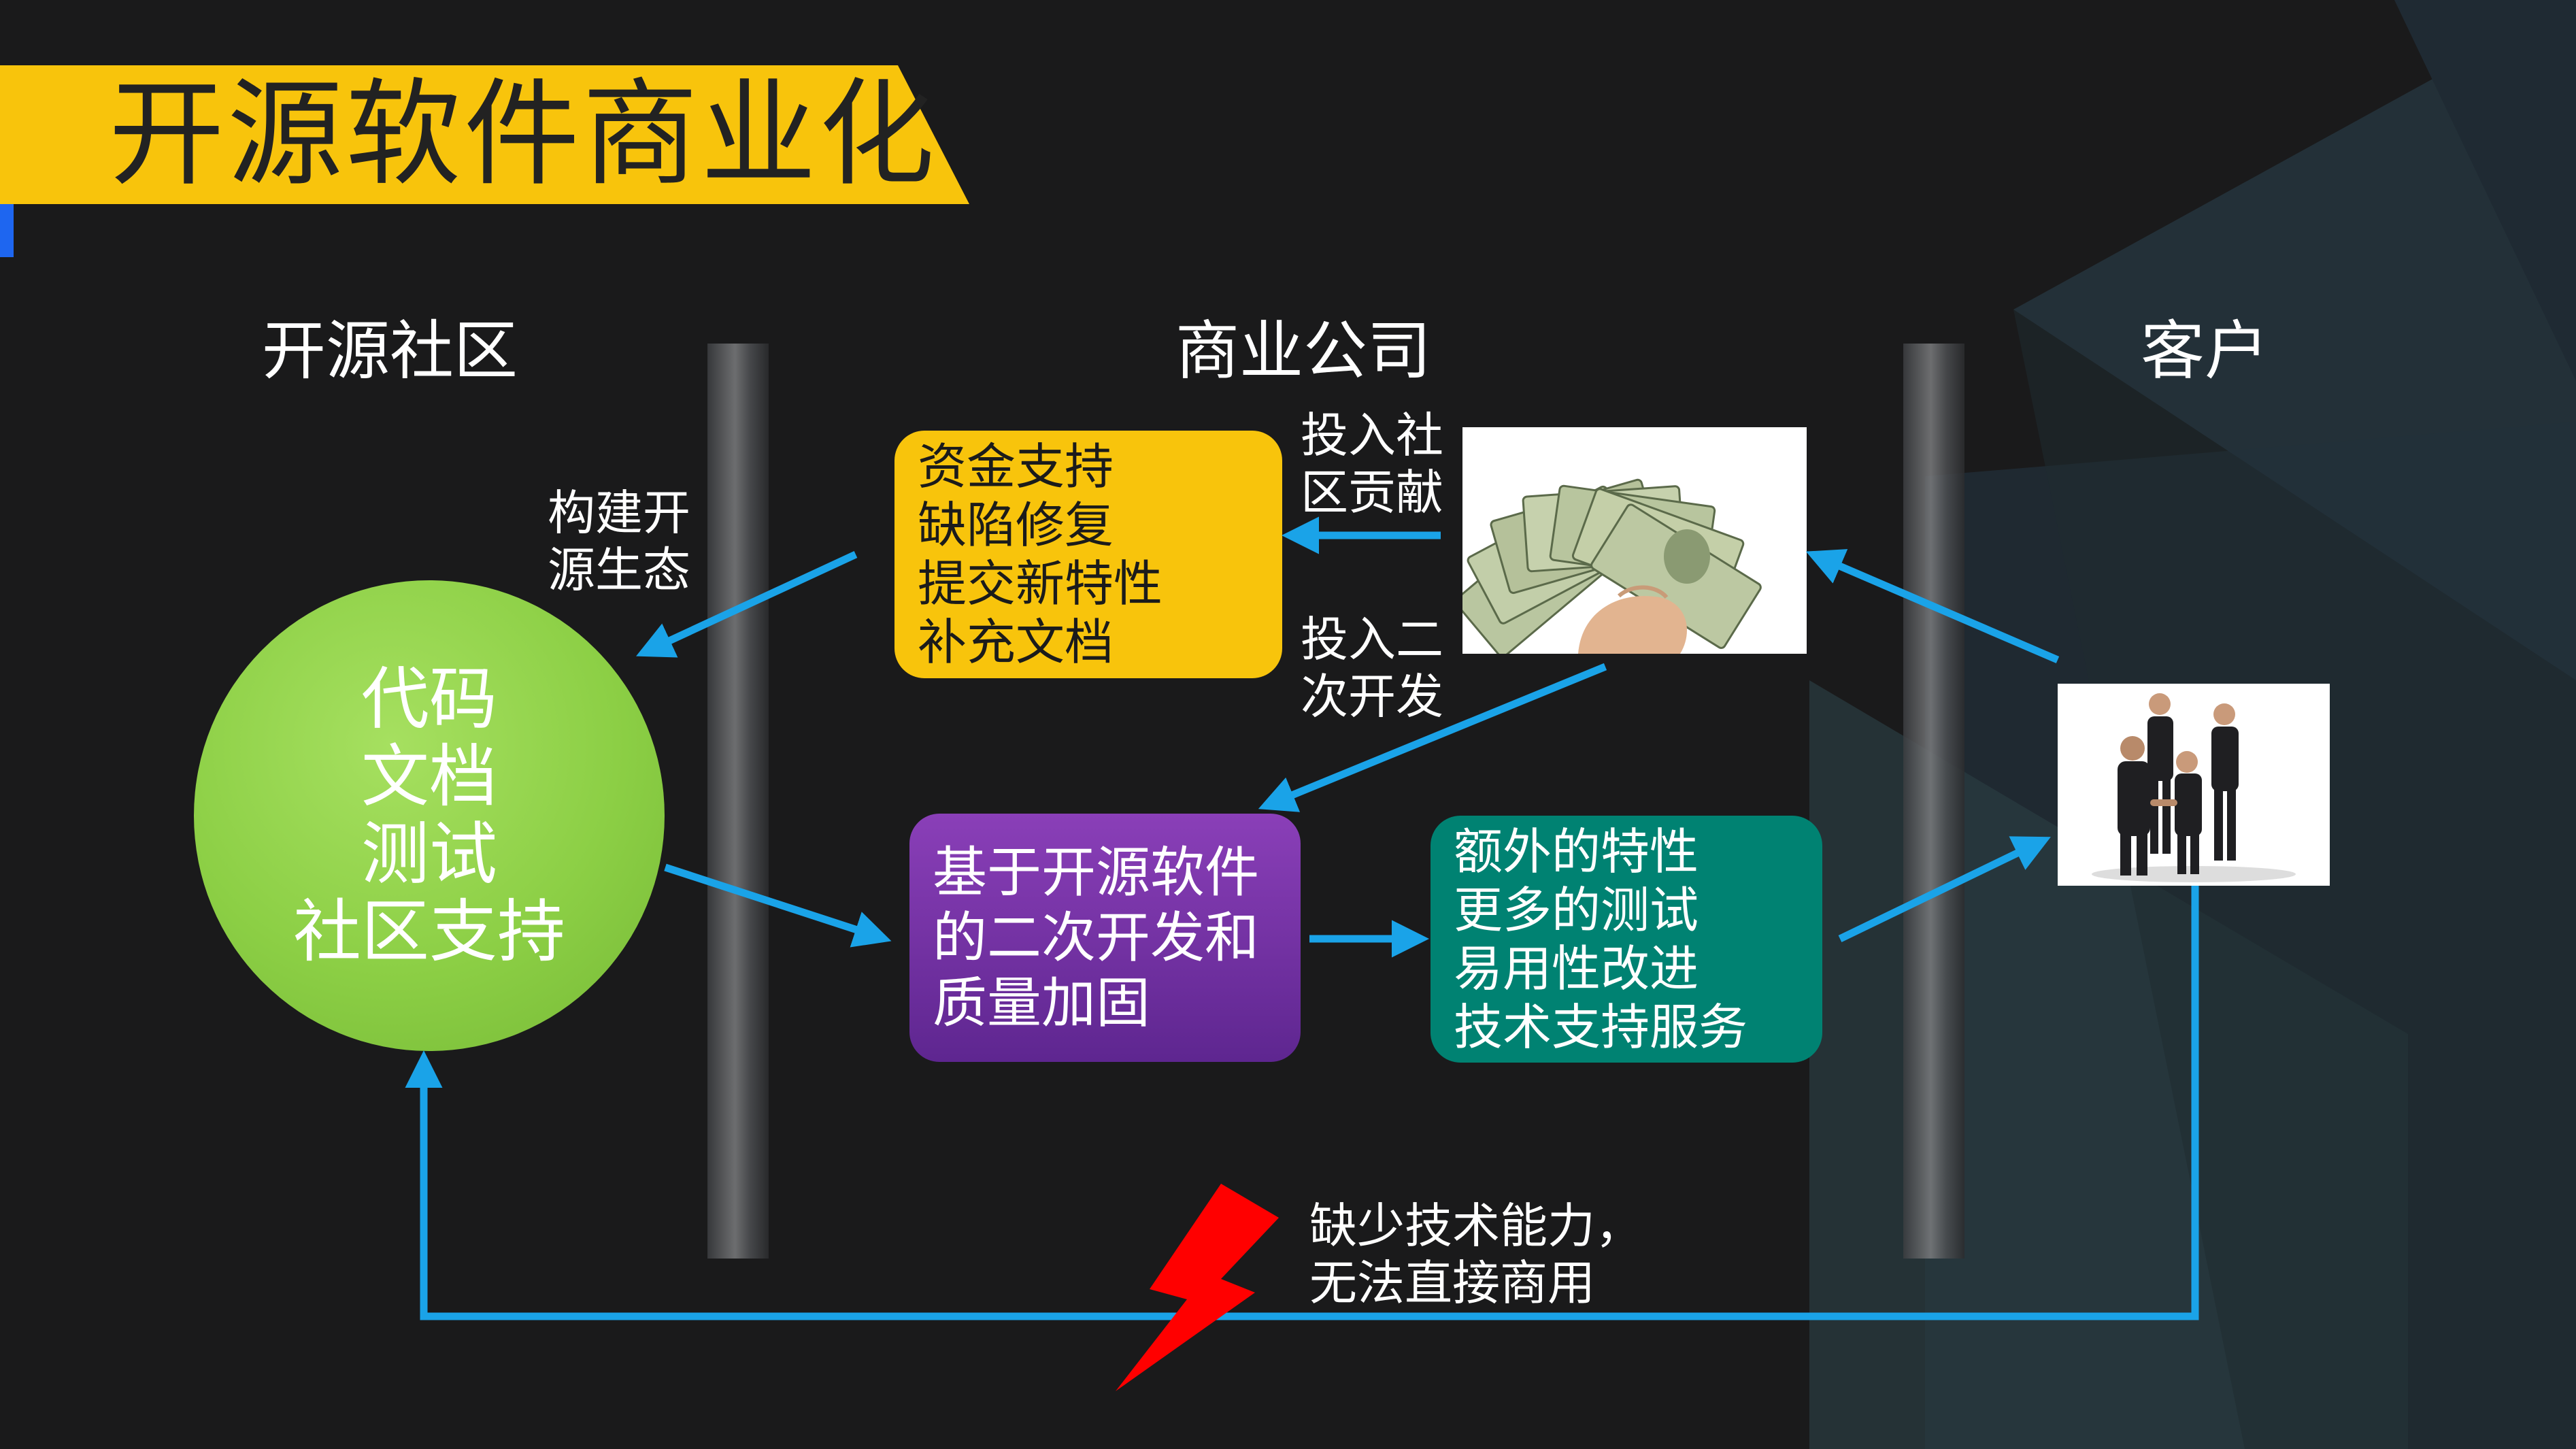  What do you see at coordinates (1197, 1287) in the screenshot?
I see `lightning-icon` at bounding box center [1197, 1287].